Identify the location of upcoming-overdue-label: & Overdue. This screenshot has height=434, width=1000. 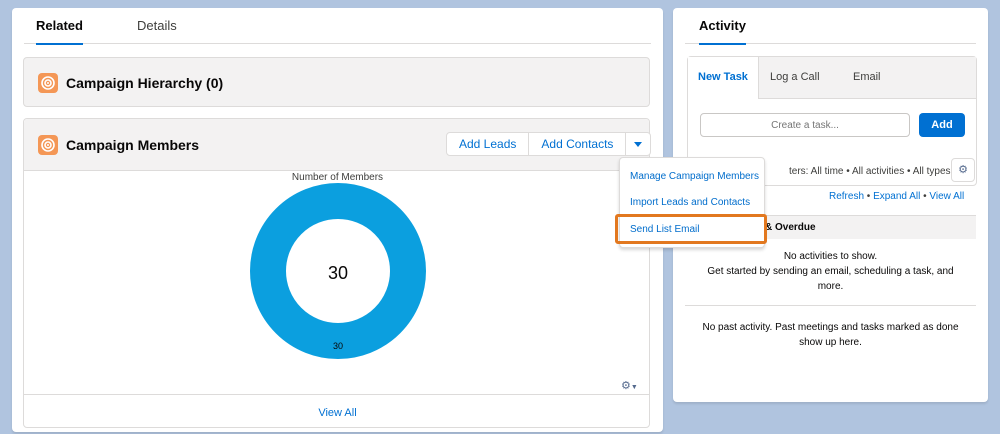
(790, 227).